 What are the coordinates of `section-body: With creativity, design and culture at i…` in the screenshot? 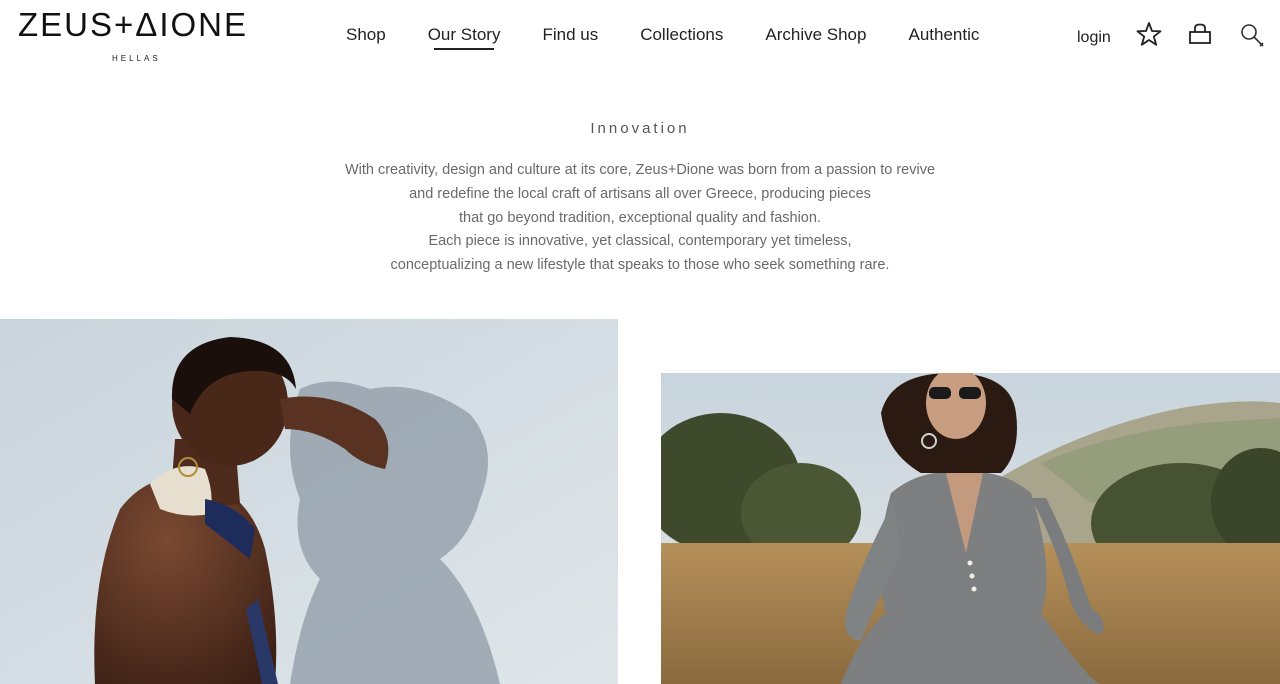 It's located at (640, 218).